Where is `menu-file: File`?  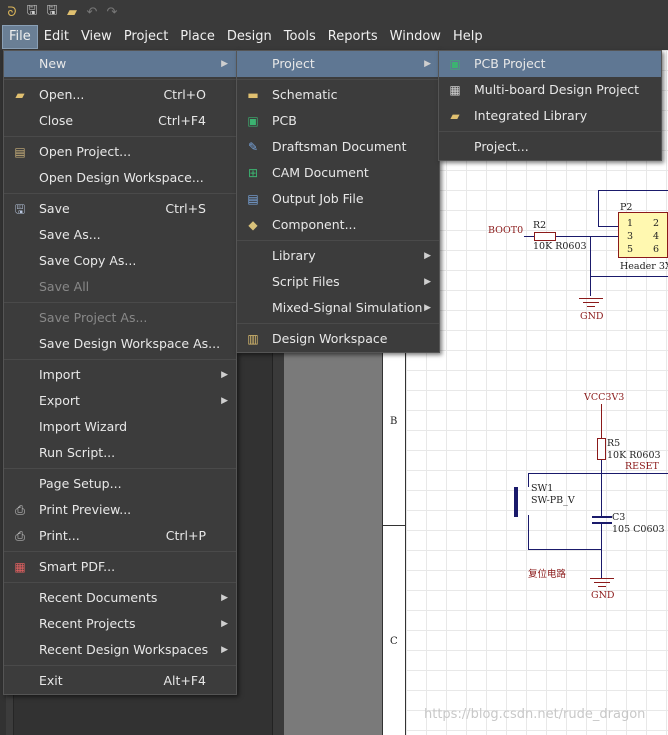 menu-file: File is located at coordinates (20, 37).